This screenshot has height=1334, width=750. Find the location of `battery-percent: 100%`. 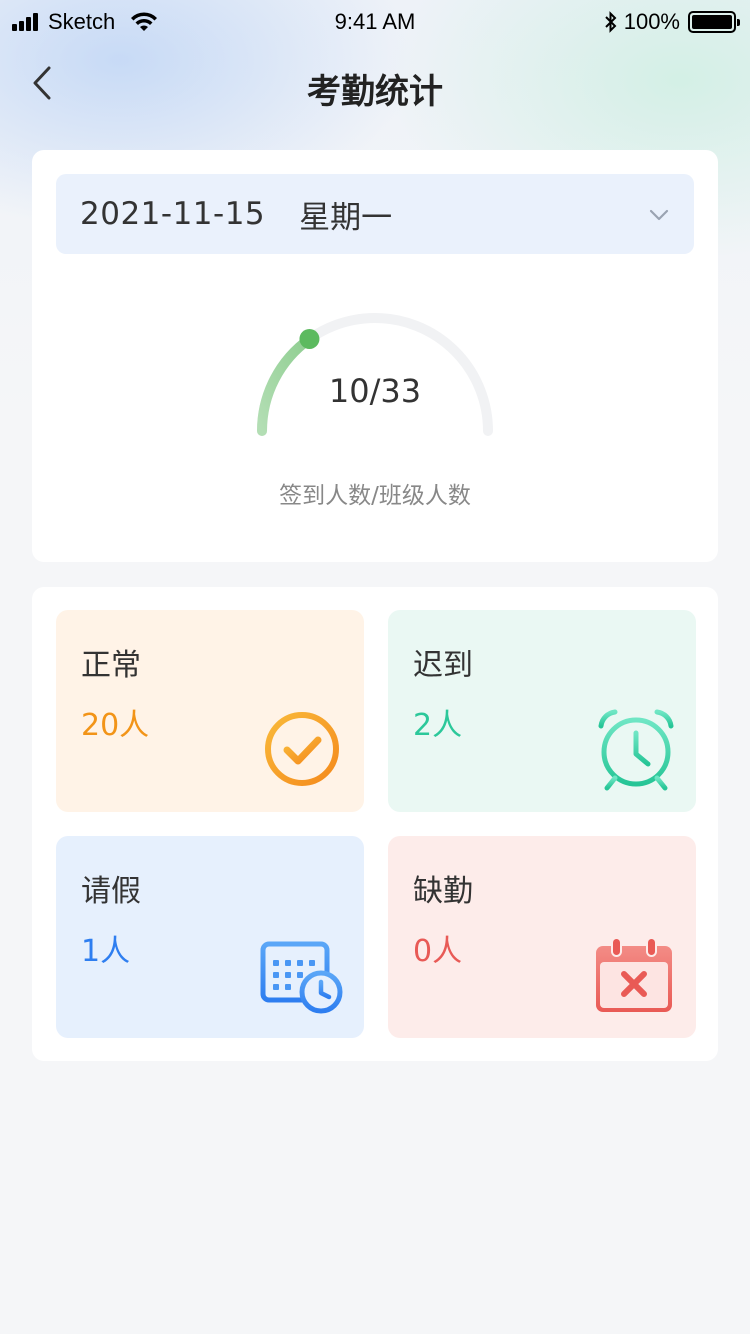

battery-percent: 100% is located at coordinates (651, 21).